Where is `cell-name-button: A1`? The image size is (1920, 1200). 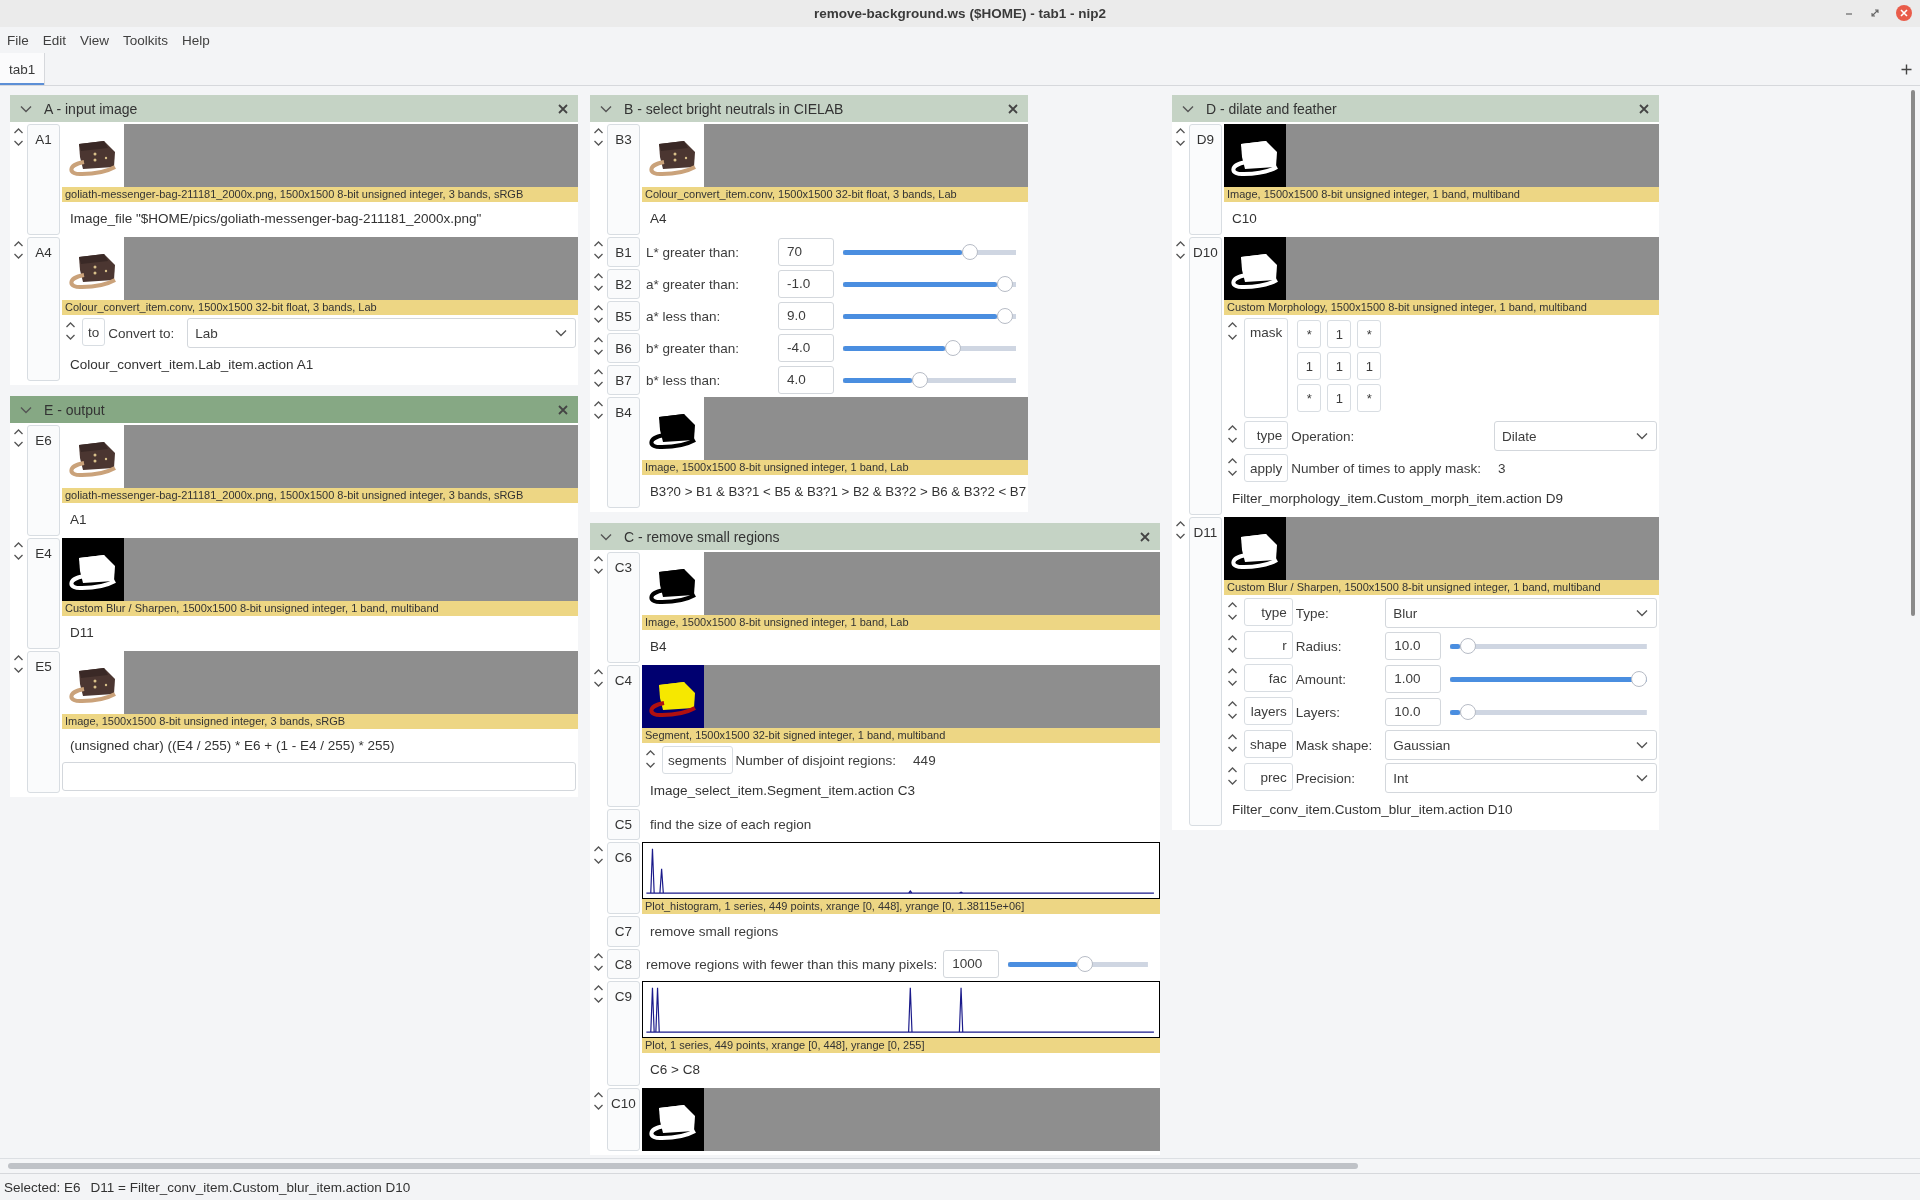 cell-name-button: A1 is located at coordinates (43, 179).